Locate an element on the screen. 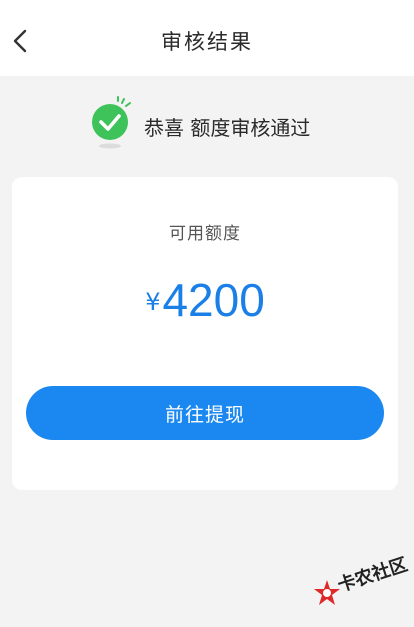  currency-symbol: ¥ is located at coordinates (153, 302).